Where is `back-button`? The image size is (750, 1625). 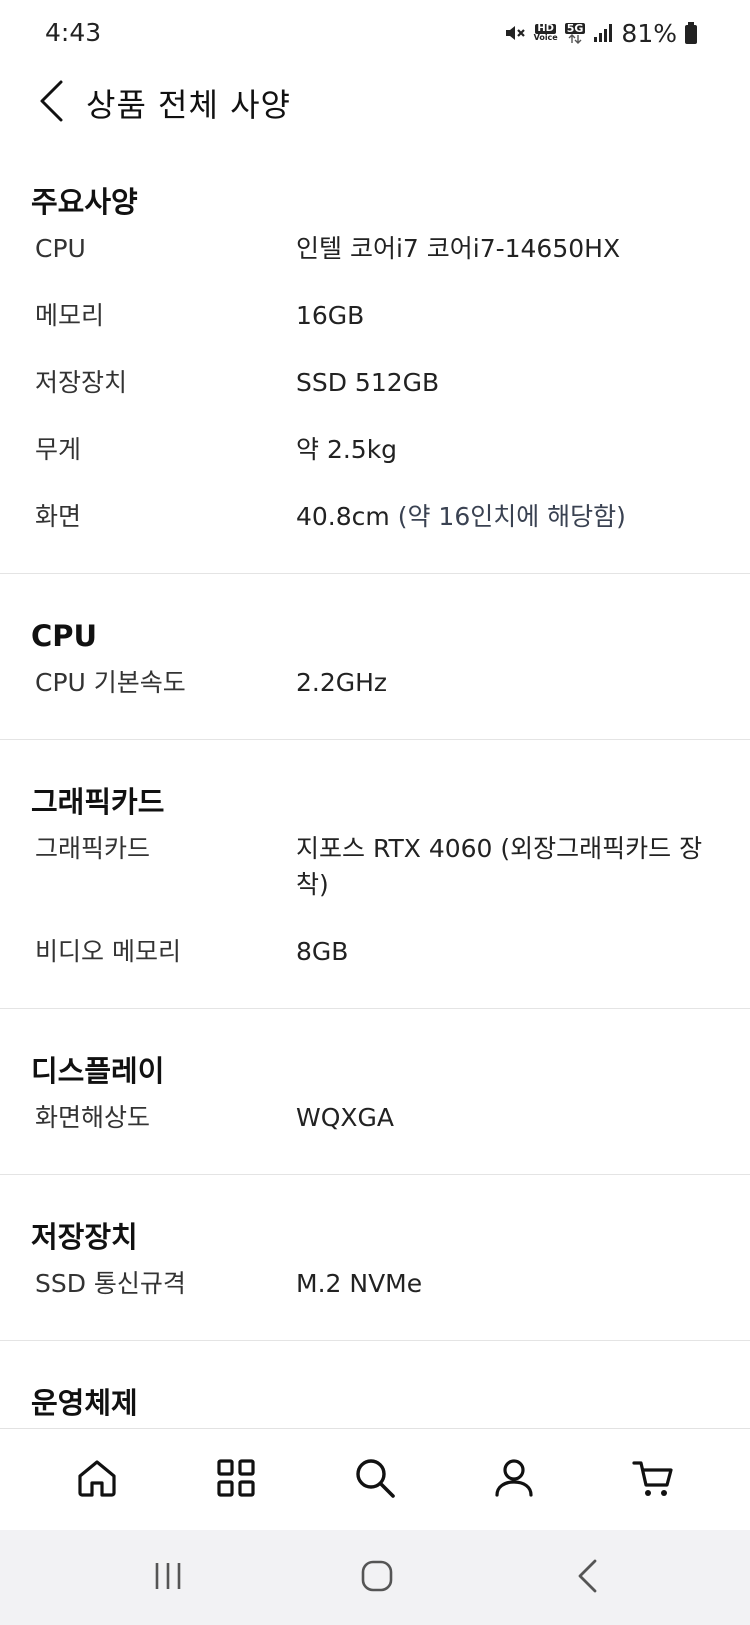 back-button is located at coordinates (51, 103).